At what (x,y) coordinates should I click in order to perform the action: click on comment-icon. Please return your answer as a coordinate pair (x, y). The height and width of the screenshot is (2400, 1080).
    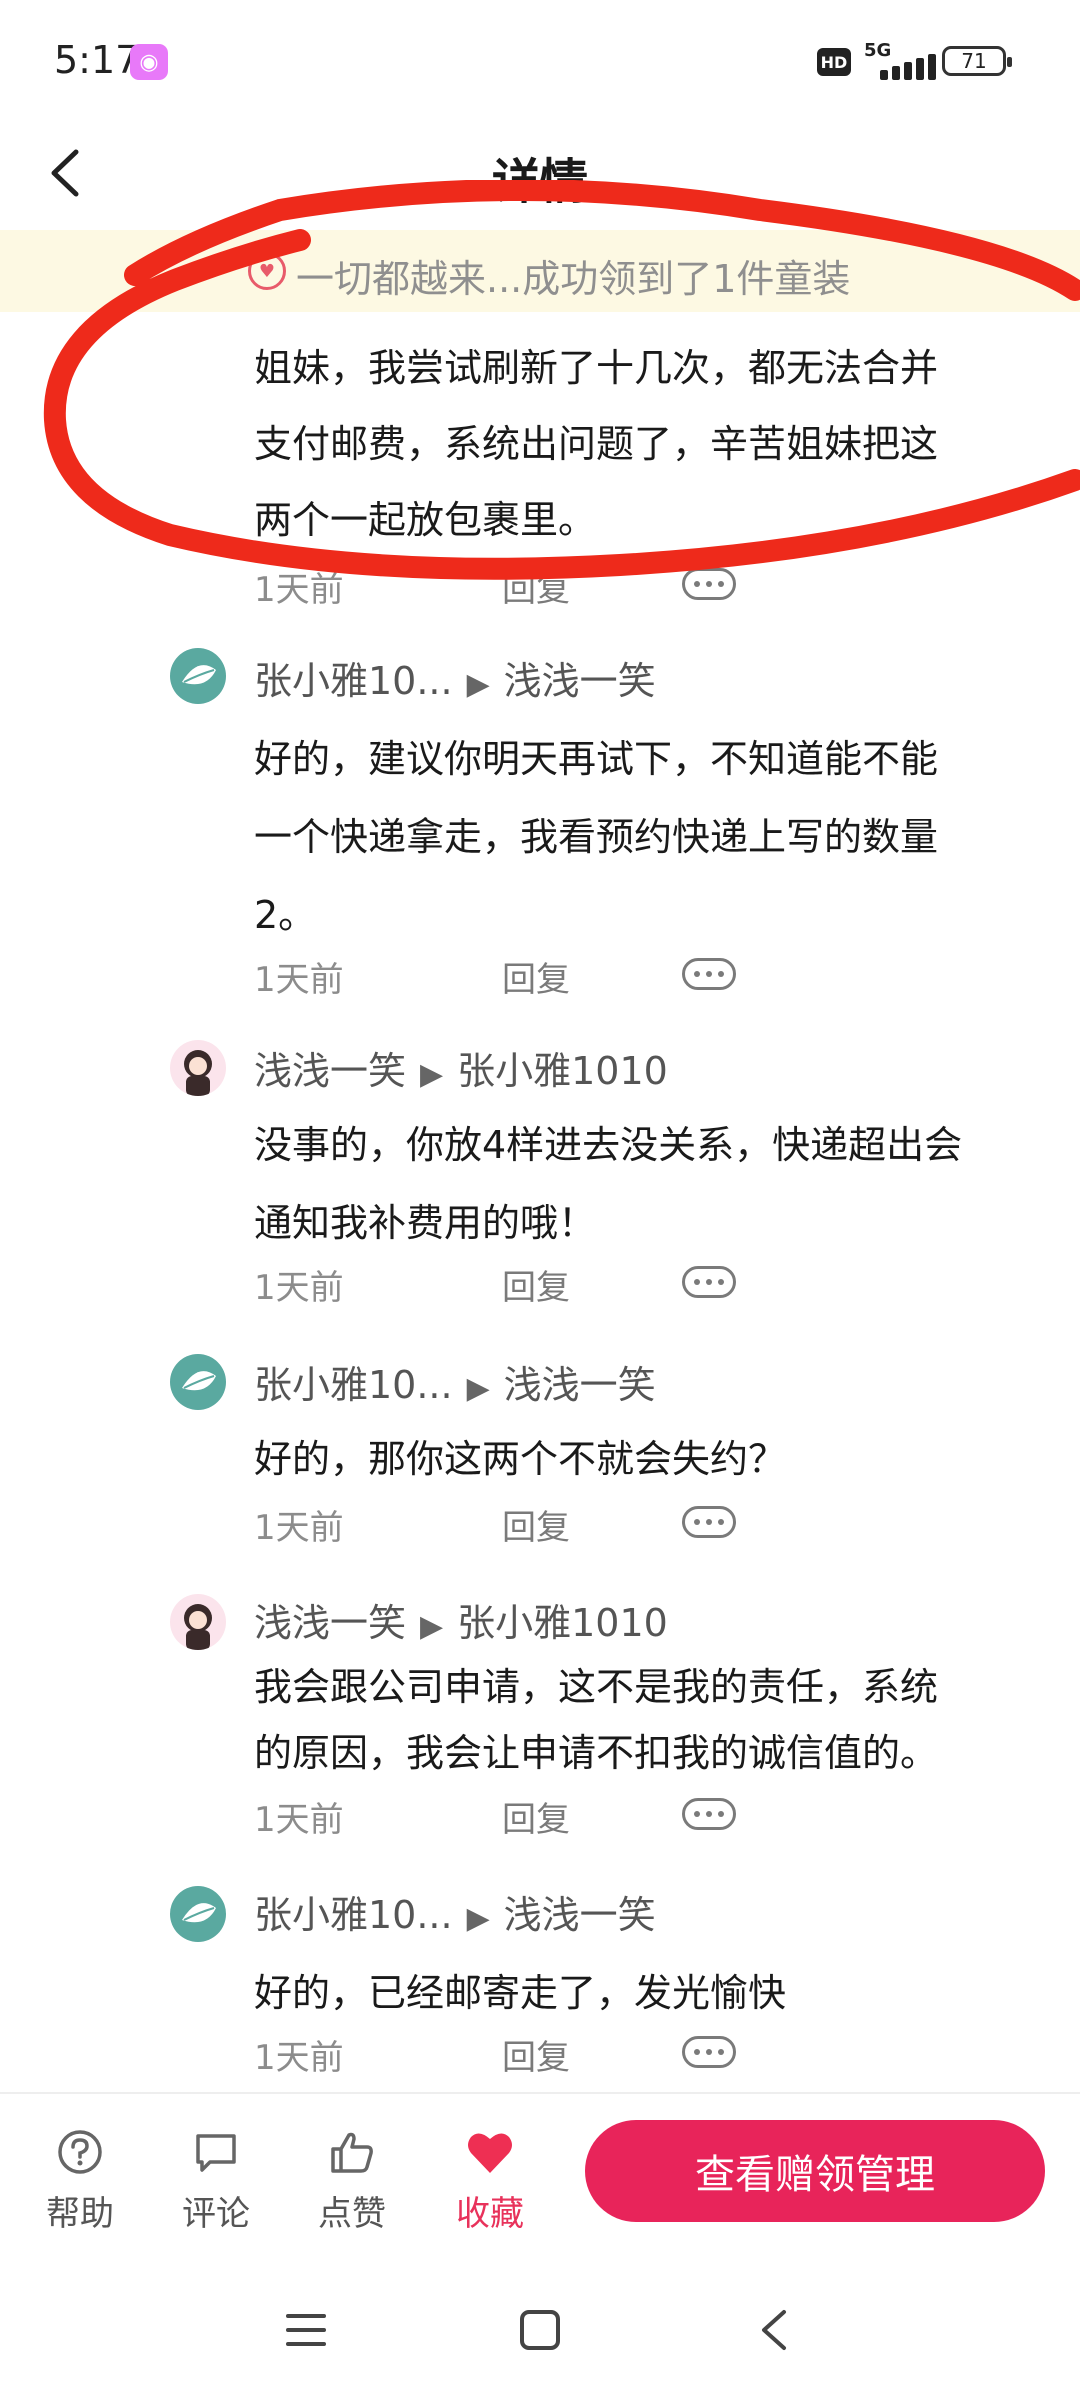
    Looking at the image, I should click on (216, 2153).